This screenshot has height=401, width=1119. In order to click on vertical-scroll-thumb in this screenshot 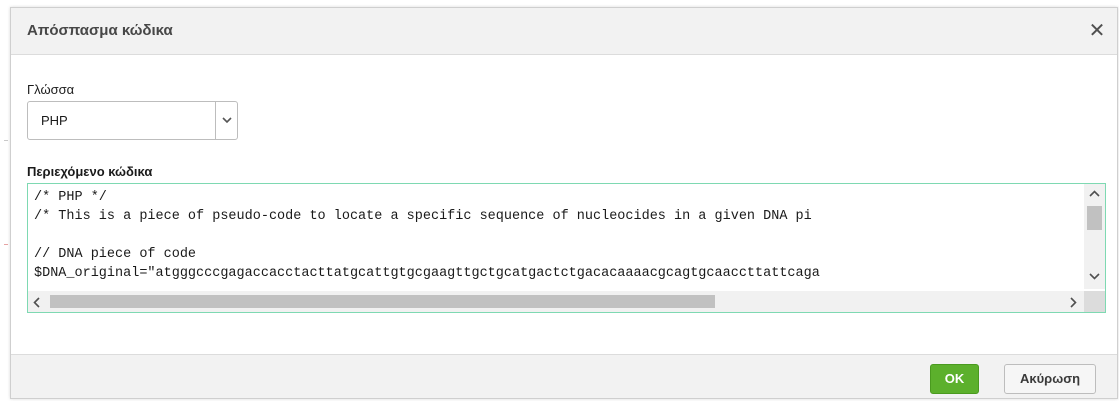, I will do `click(1094, 218)`.